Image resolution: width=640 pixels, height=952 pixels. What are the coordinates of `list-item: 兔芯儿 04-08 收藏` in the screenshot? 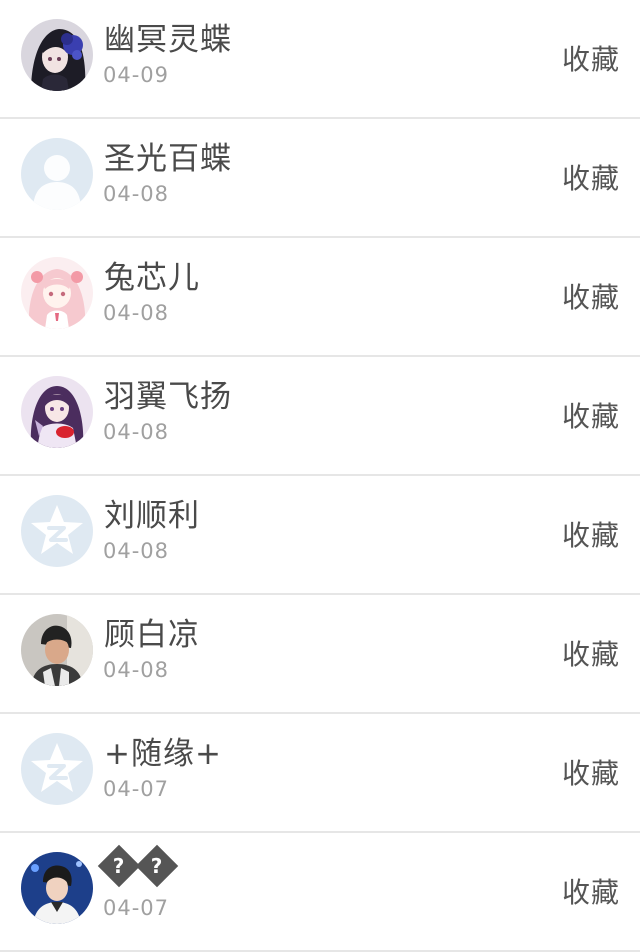 It's located at (320, 297).